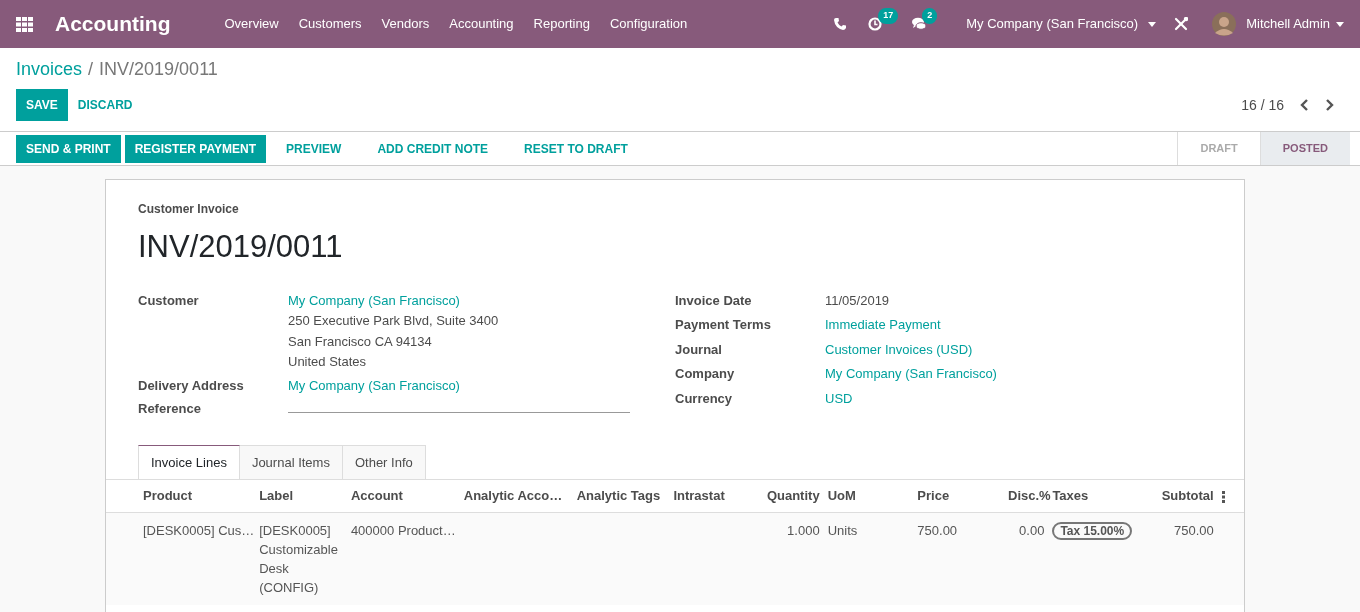 The image size is (1360, 612). What do you see at coordinates (839, 398) in the screenshot?
I see `field-link: USD` at bounding box center [839, 398].